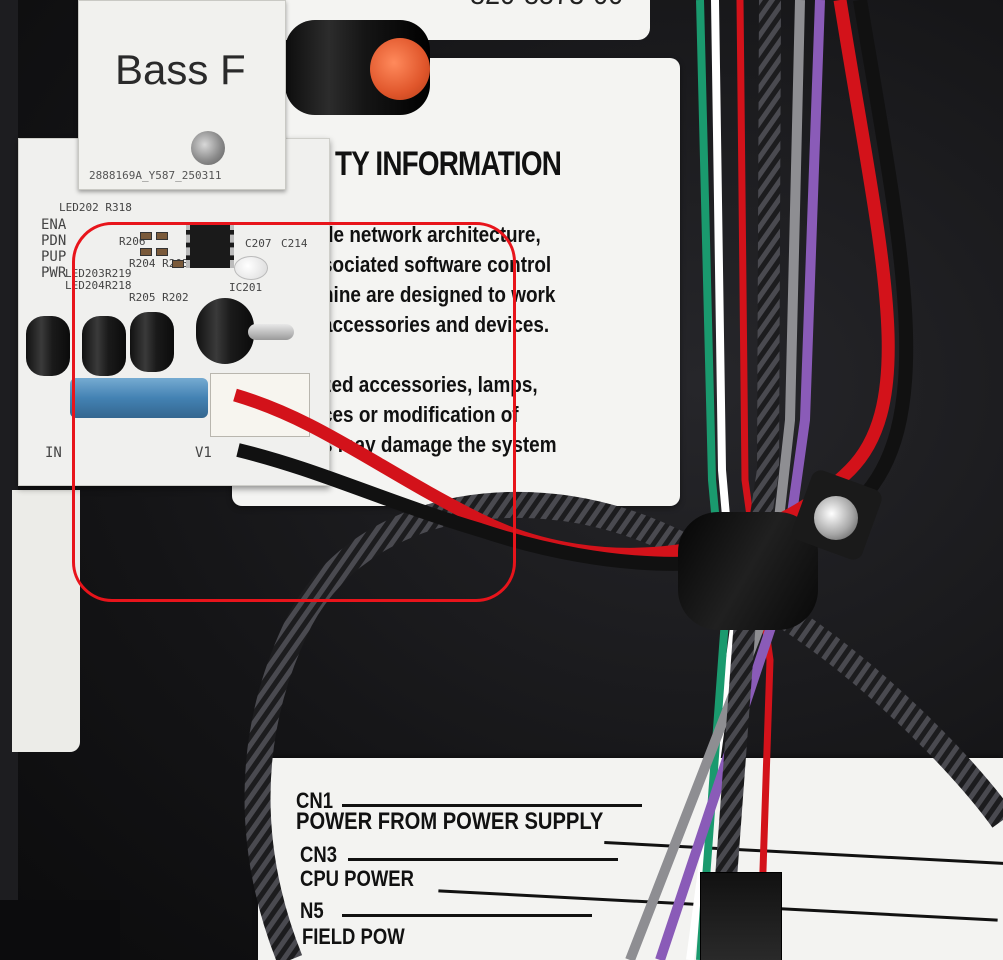 Image resolution: width=1003 pixels, height=960 pixels. What do you see at coordinates (741, 916) in the screenshot?
I see `molex-connector` at bounding box center [741, 916].